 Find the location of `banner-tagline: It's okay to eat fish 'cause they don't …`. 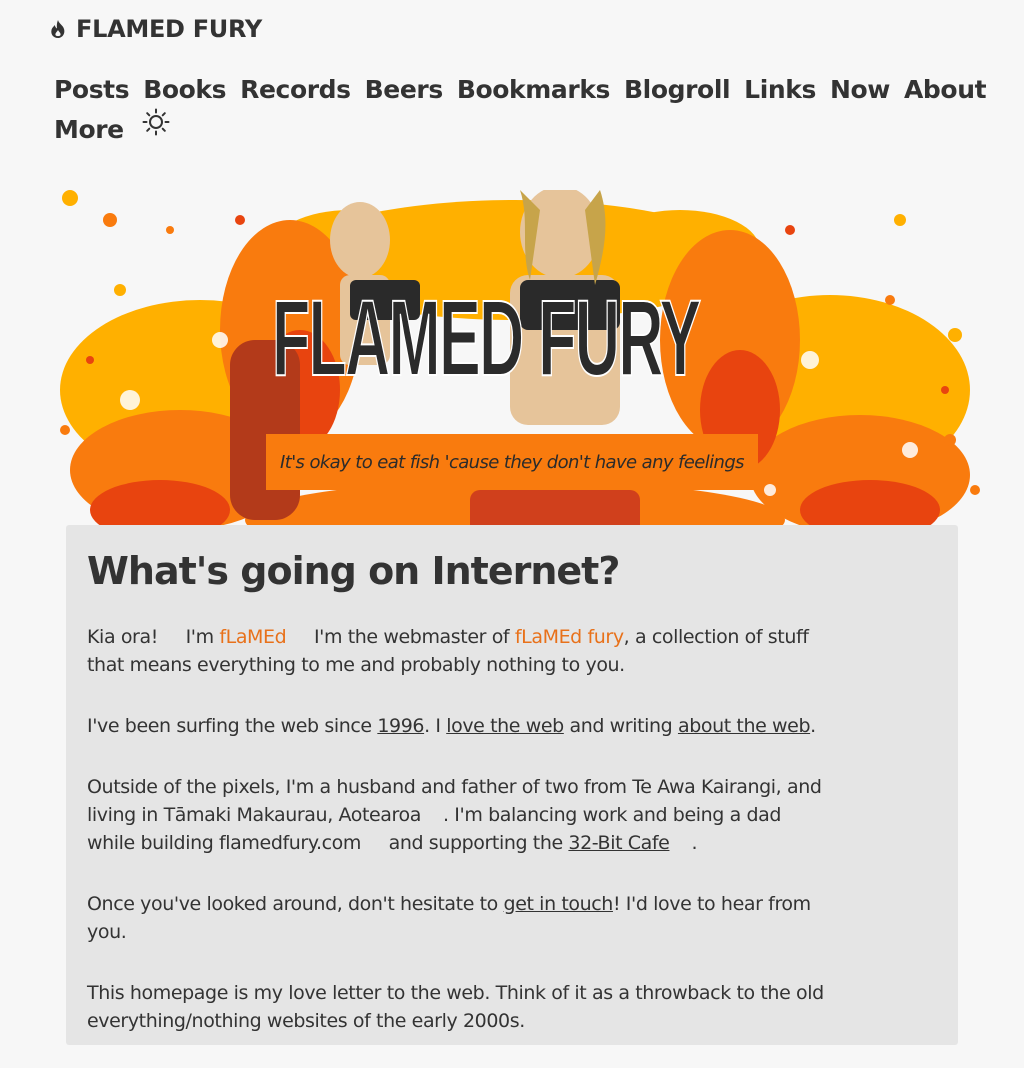

banner-tagline: It's okay to eat fish 'cause they don't … is located at coordinates (512, 462).